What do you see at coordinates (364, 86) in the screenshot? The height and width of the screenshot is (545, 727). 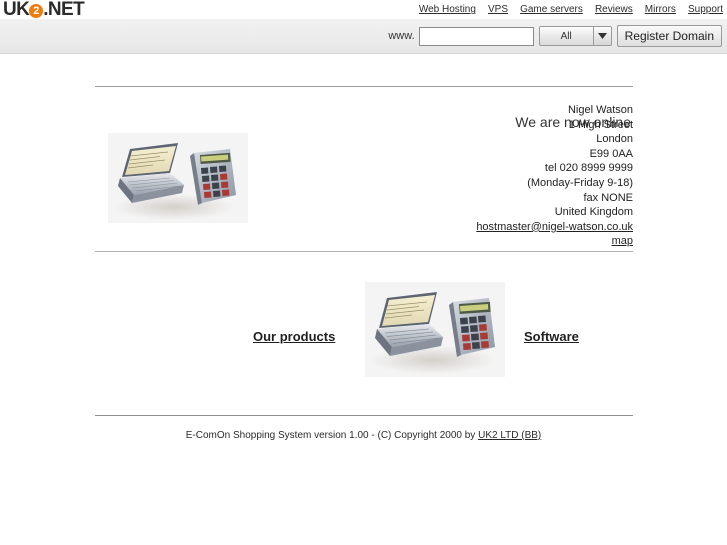 I see `divider-top` at bounding box center [364, 86].